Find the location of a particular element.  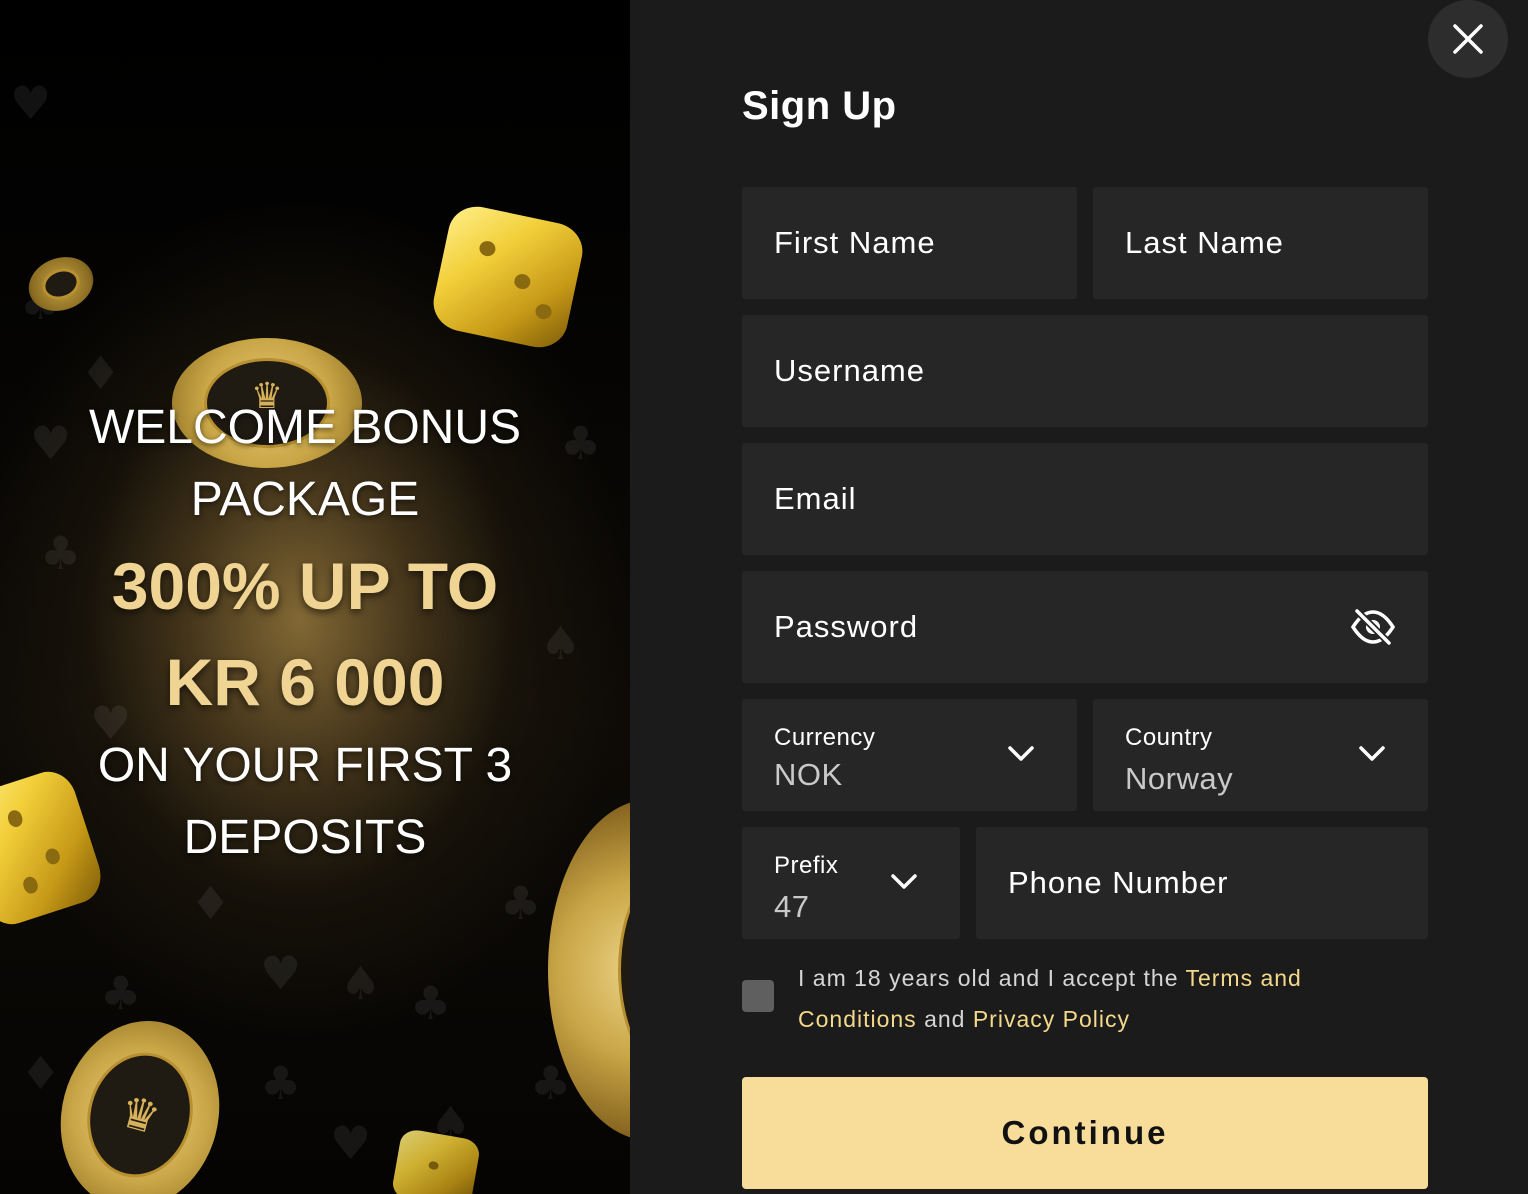

password-field: Password is located at coordinates (1085, 627).